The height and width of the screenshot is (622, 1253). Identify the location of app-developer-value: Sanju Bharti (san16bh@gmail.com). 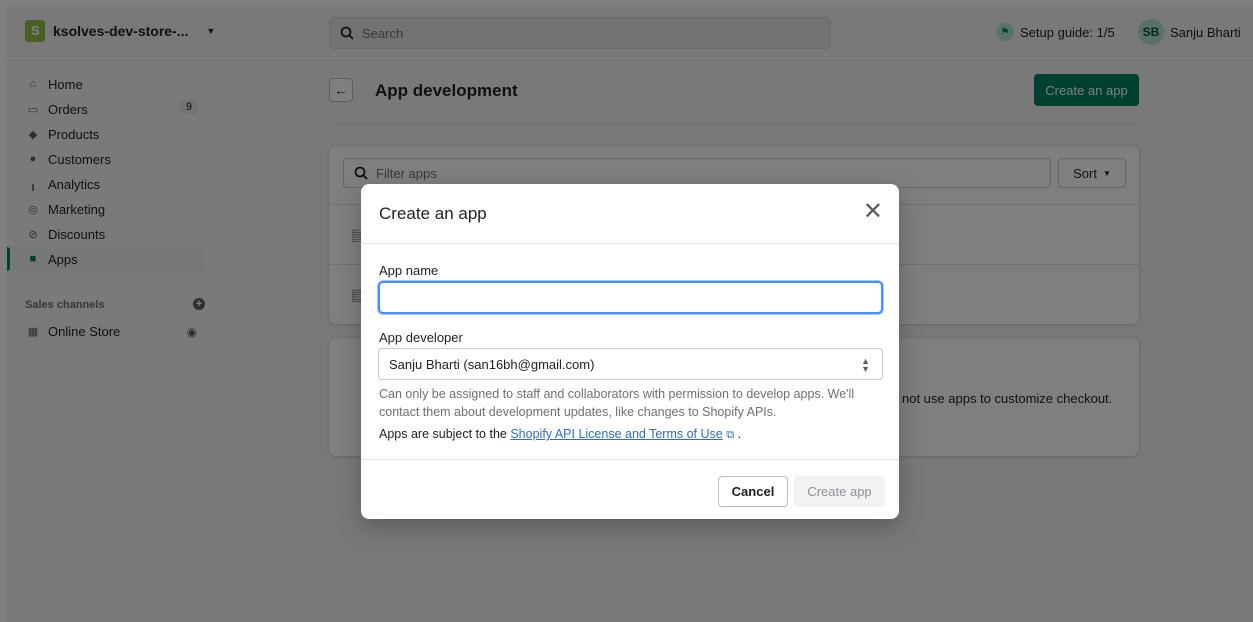
(492, 364).